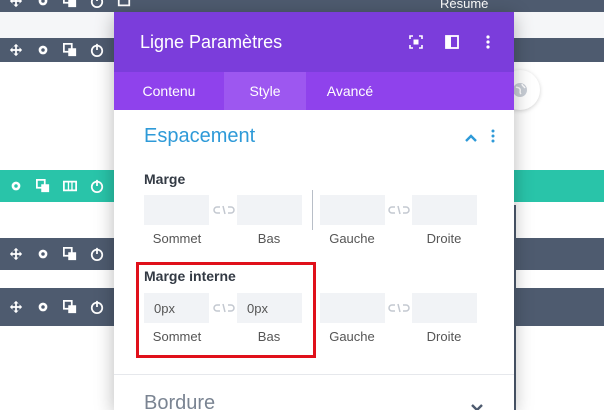  I want to click on settings-tabs: Contenu Style Avancé, so click(314, 91).